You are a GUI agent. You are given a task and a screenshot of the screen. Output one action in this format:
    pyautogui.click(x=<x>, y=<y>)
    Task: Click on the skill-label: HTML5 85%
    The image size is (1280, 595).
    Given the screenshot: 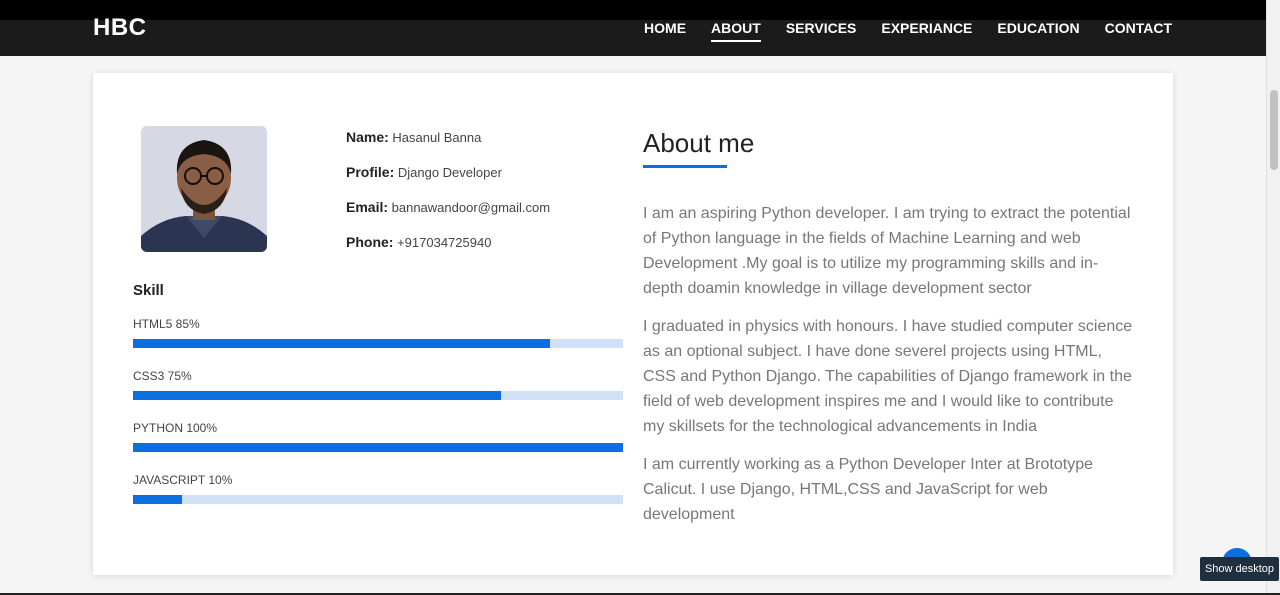 What is the action you would take?
    pyautogui.click(x=166, y=324)
    